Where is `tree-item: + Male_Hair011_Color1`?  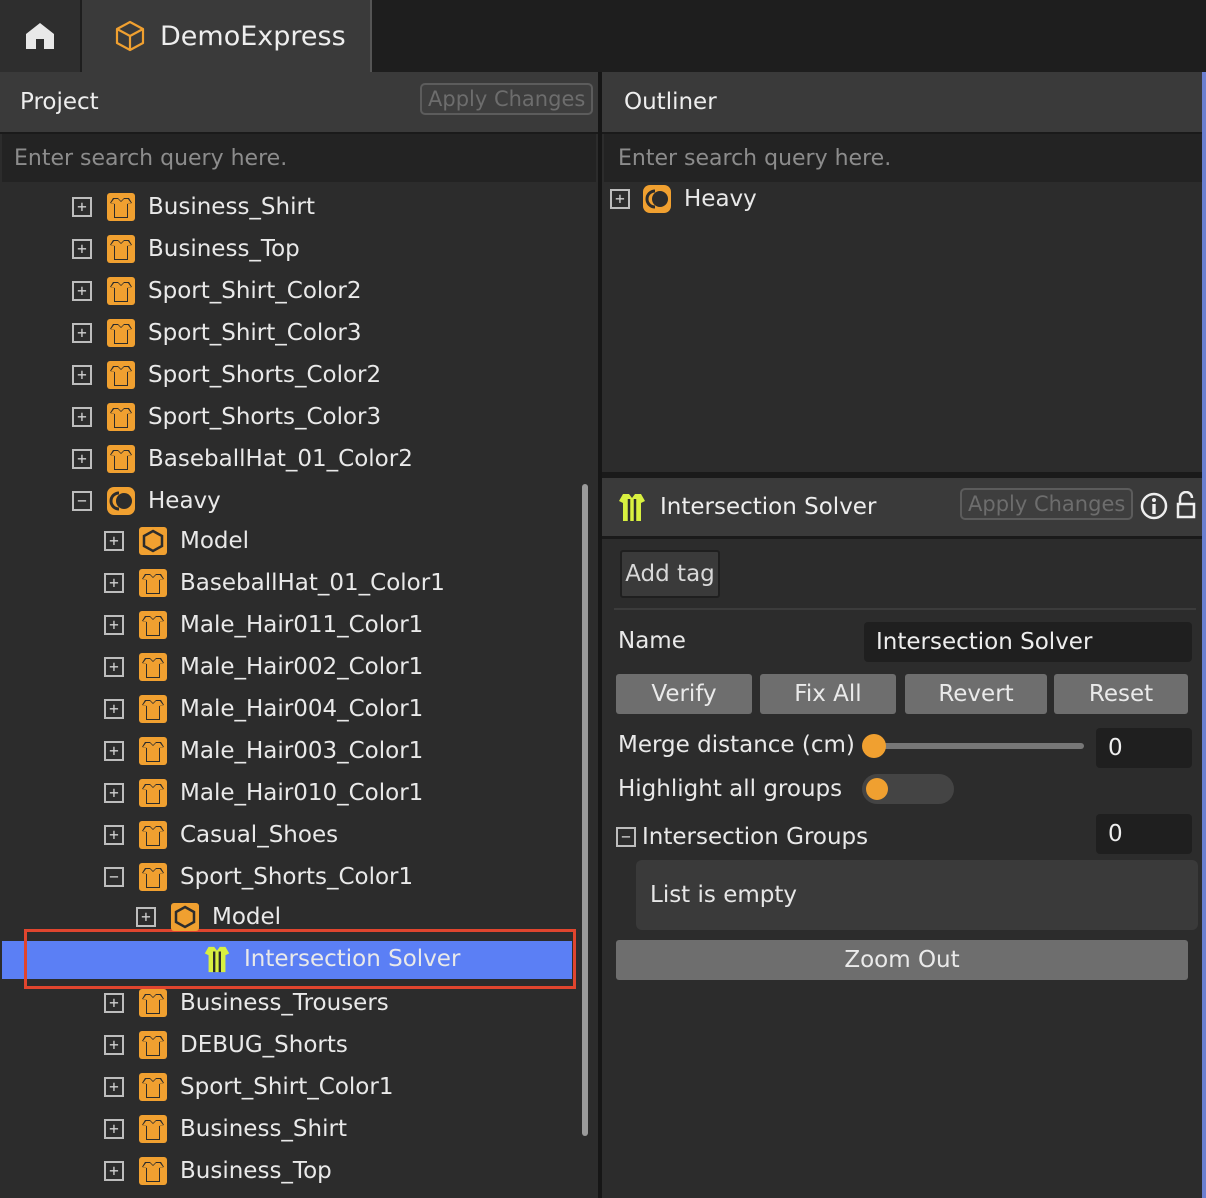 tree-item: + Male_Hair011_Color1 is located at coordinates (263, 625).